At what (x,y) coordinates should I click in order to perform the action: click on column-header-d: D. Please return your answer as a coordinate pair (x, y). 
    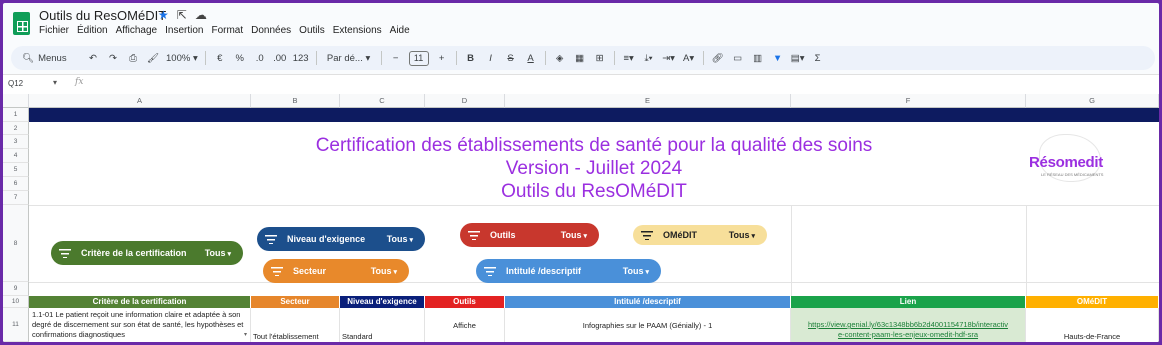
    Looking at the image, I should click on (465, 101).